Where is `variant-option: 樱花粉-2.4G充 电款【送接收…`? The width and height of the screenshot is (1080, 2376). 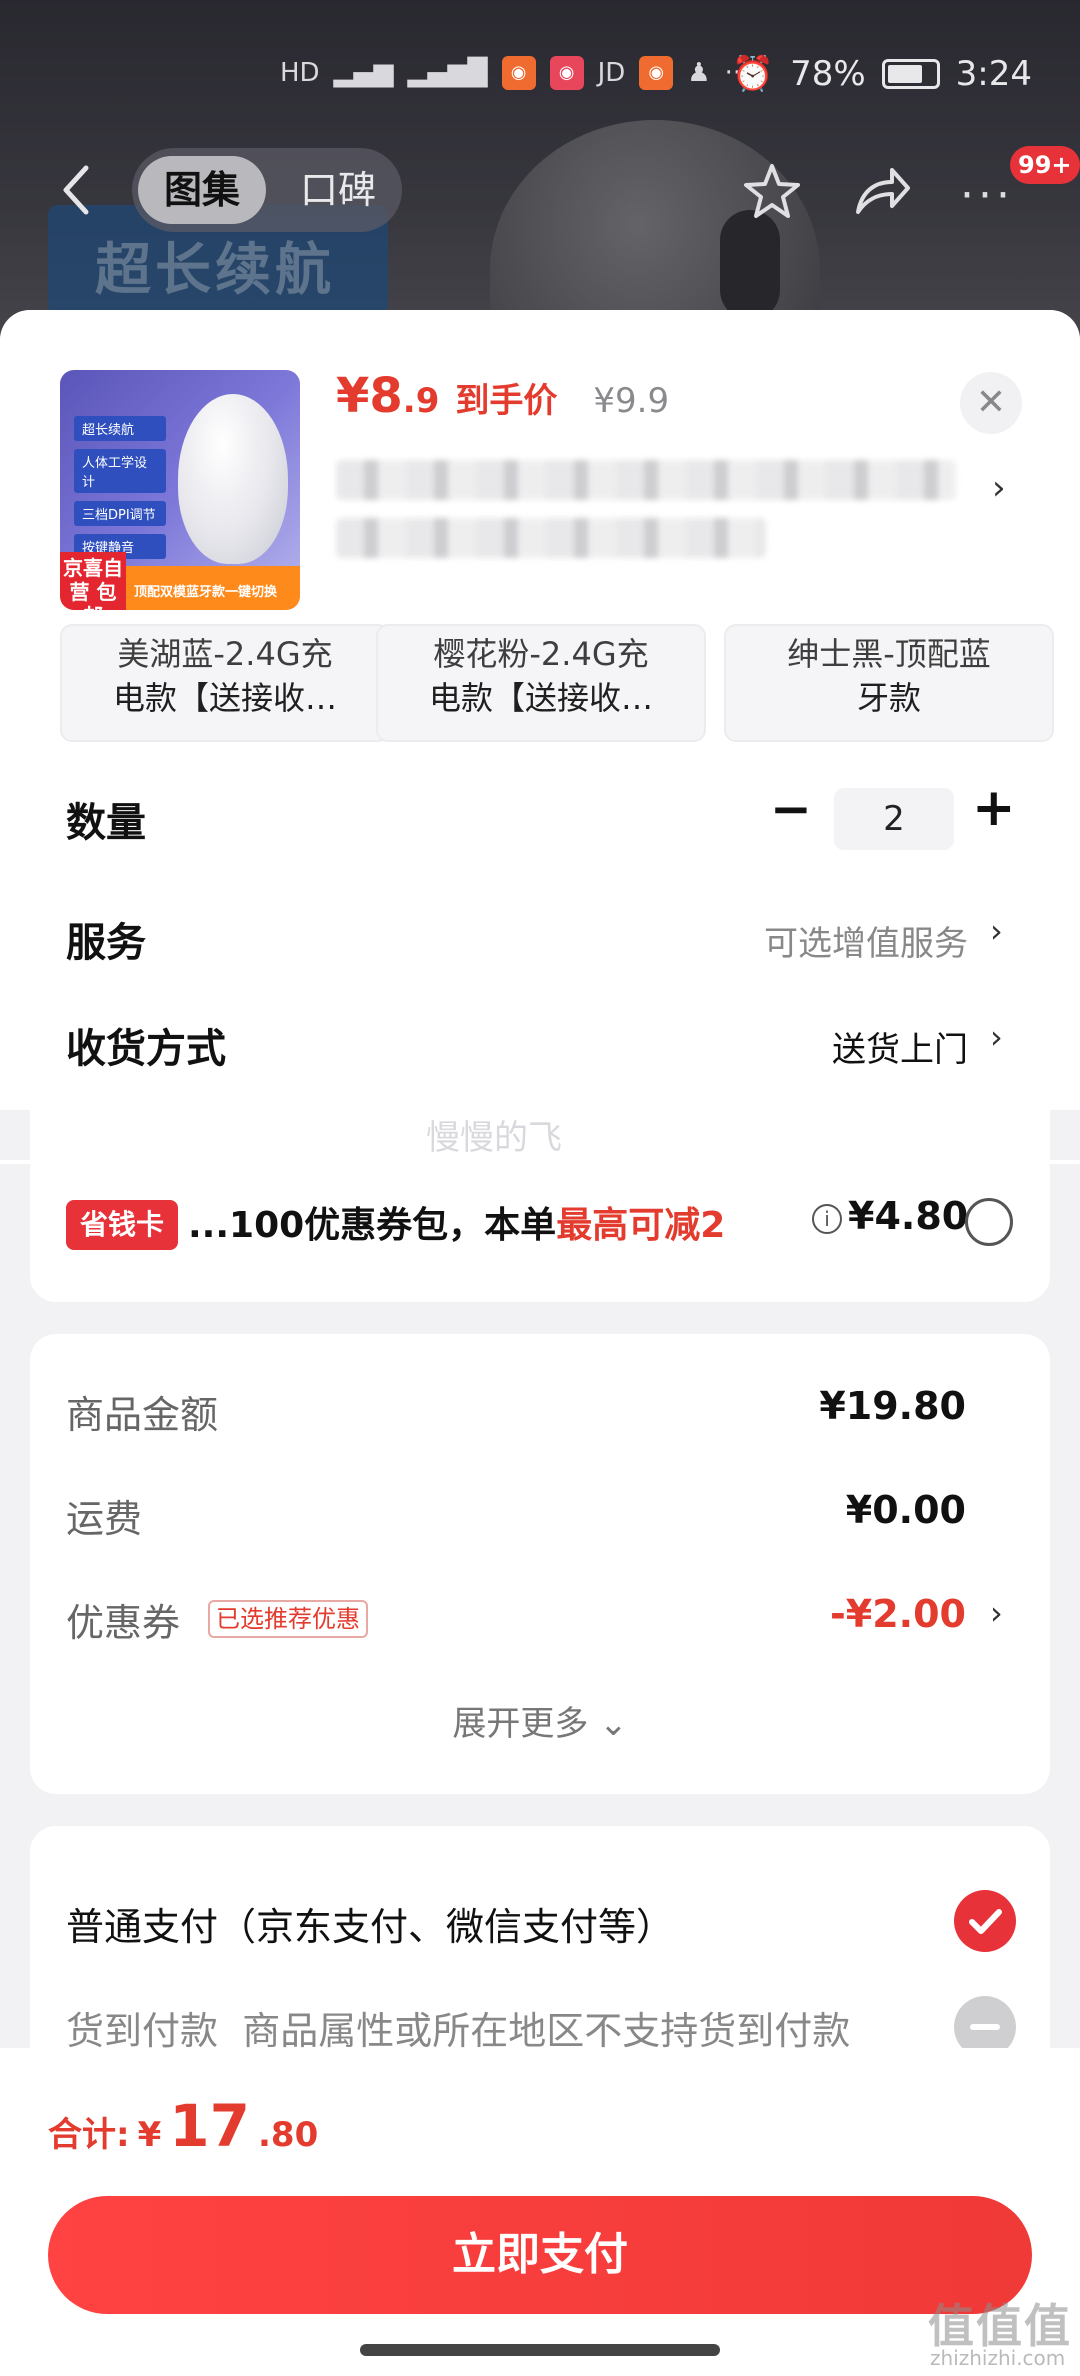
variant-option: 樱花粉-2.4G充 电款【送接收… is located at coordinates (541, 683).